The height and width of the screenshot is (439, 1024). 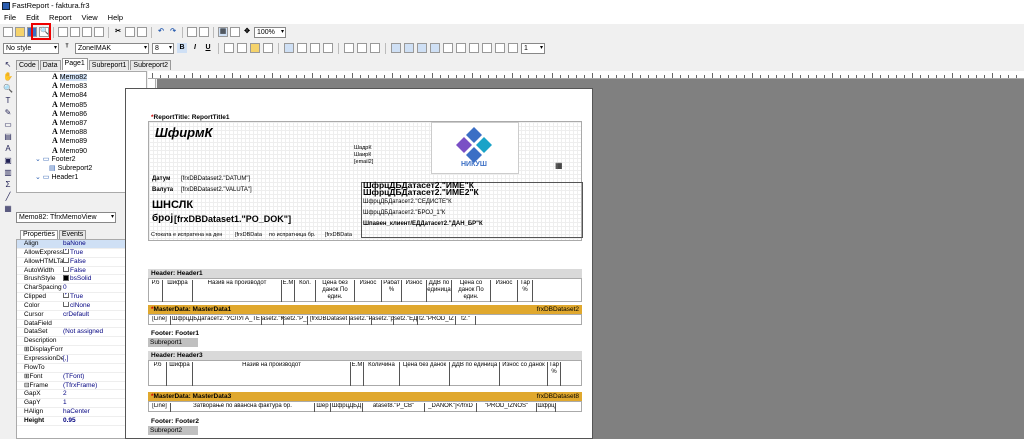 I want to click on chart-icon: ▥, so click(x=8, y=173).